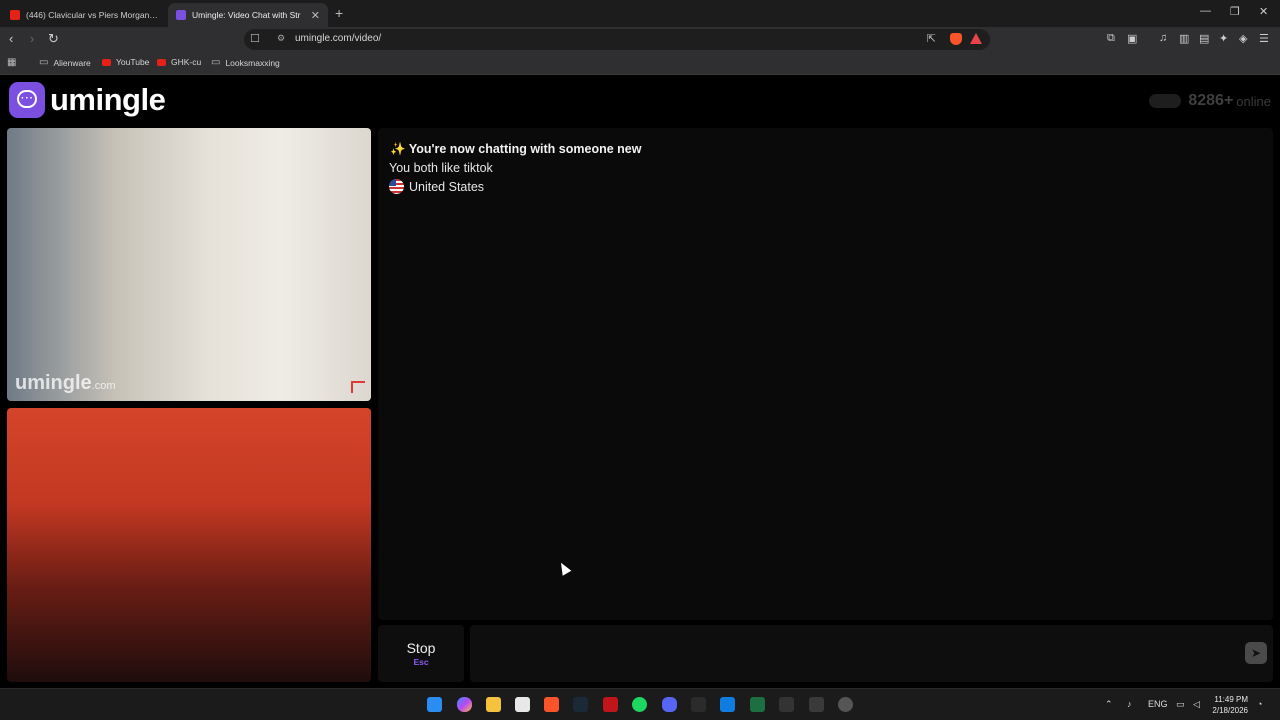  Describe the element at coordinates (757, 704) in the screenshot. I see `excel-icon` at that location.